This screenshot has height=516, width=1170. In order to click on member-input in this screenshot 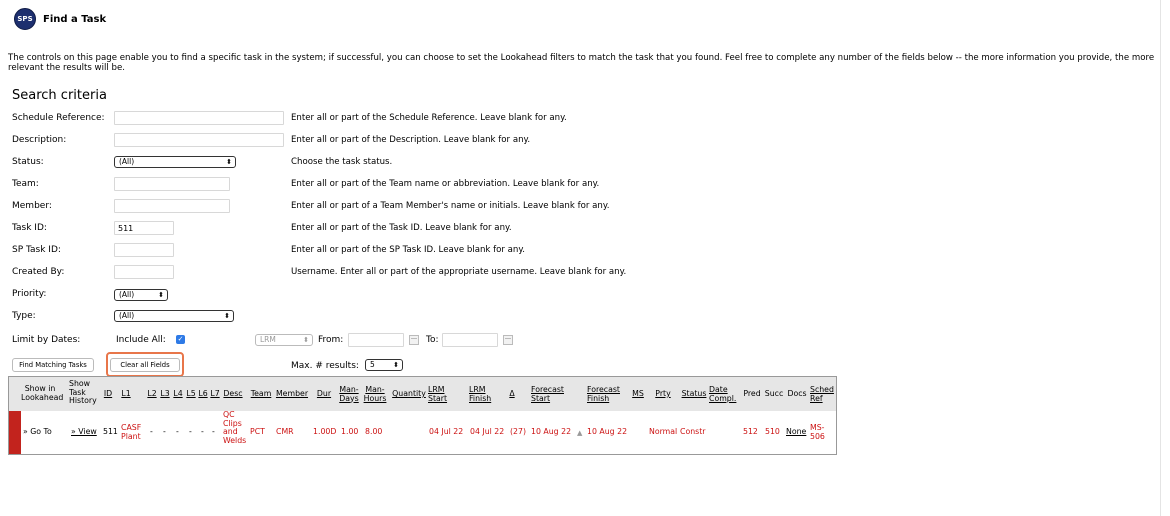, I will do `click(172, 206)`.